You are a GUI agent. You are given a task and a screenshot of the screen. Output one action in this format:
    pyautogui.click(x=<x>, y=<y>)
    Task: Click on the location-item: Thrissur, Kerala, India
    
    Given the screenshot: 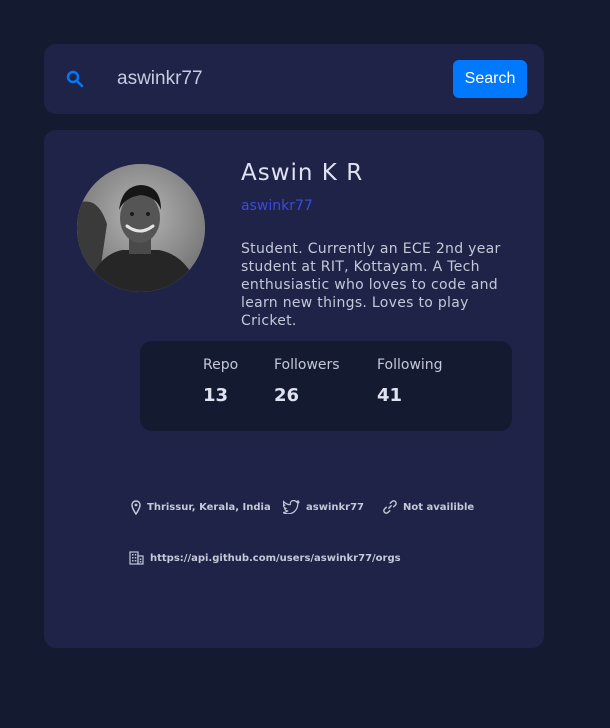 What is the action you would take?
    pyautogui.click(x=201, y=507)
    